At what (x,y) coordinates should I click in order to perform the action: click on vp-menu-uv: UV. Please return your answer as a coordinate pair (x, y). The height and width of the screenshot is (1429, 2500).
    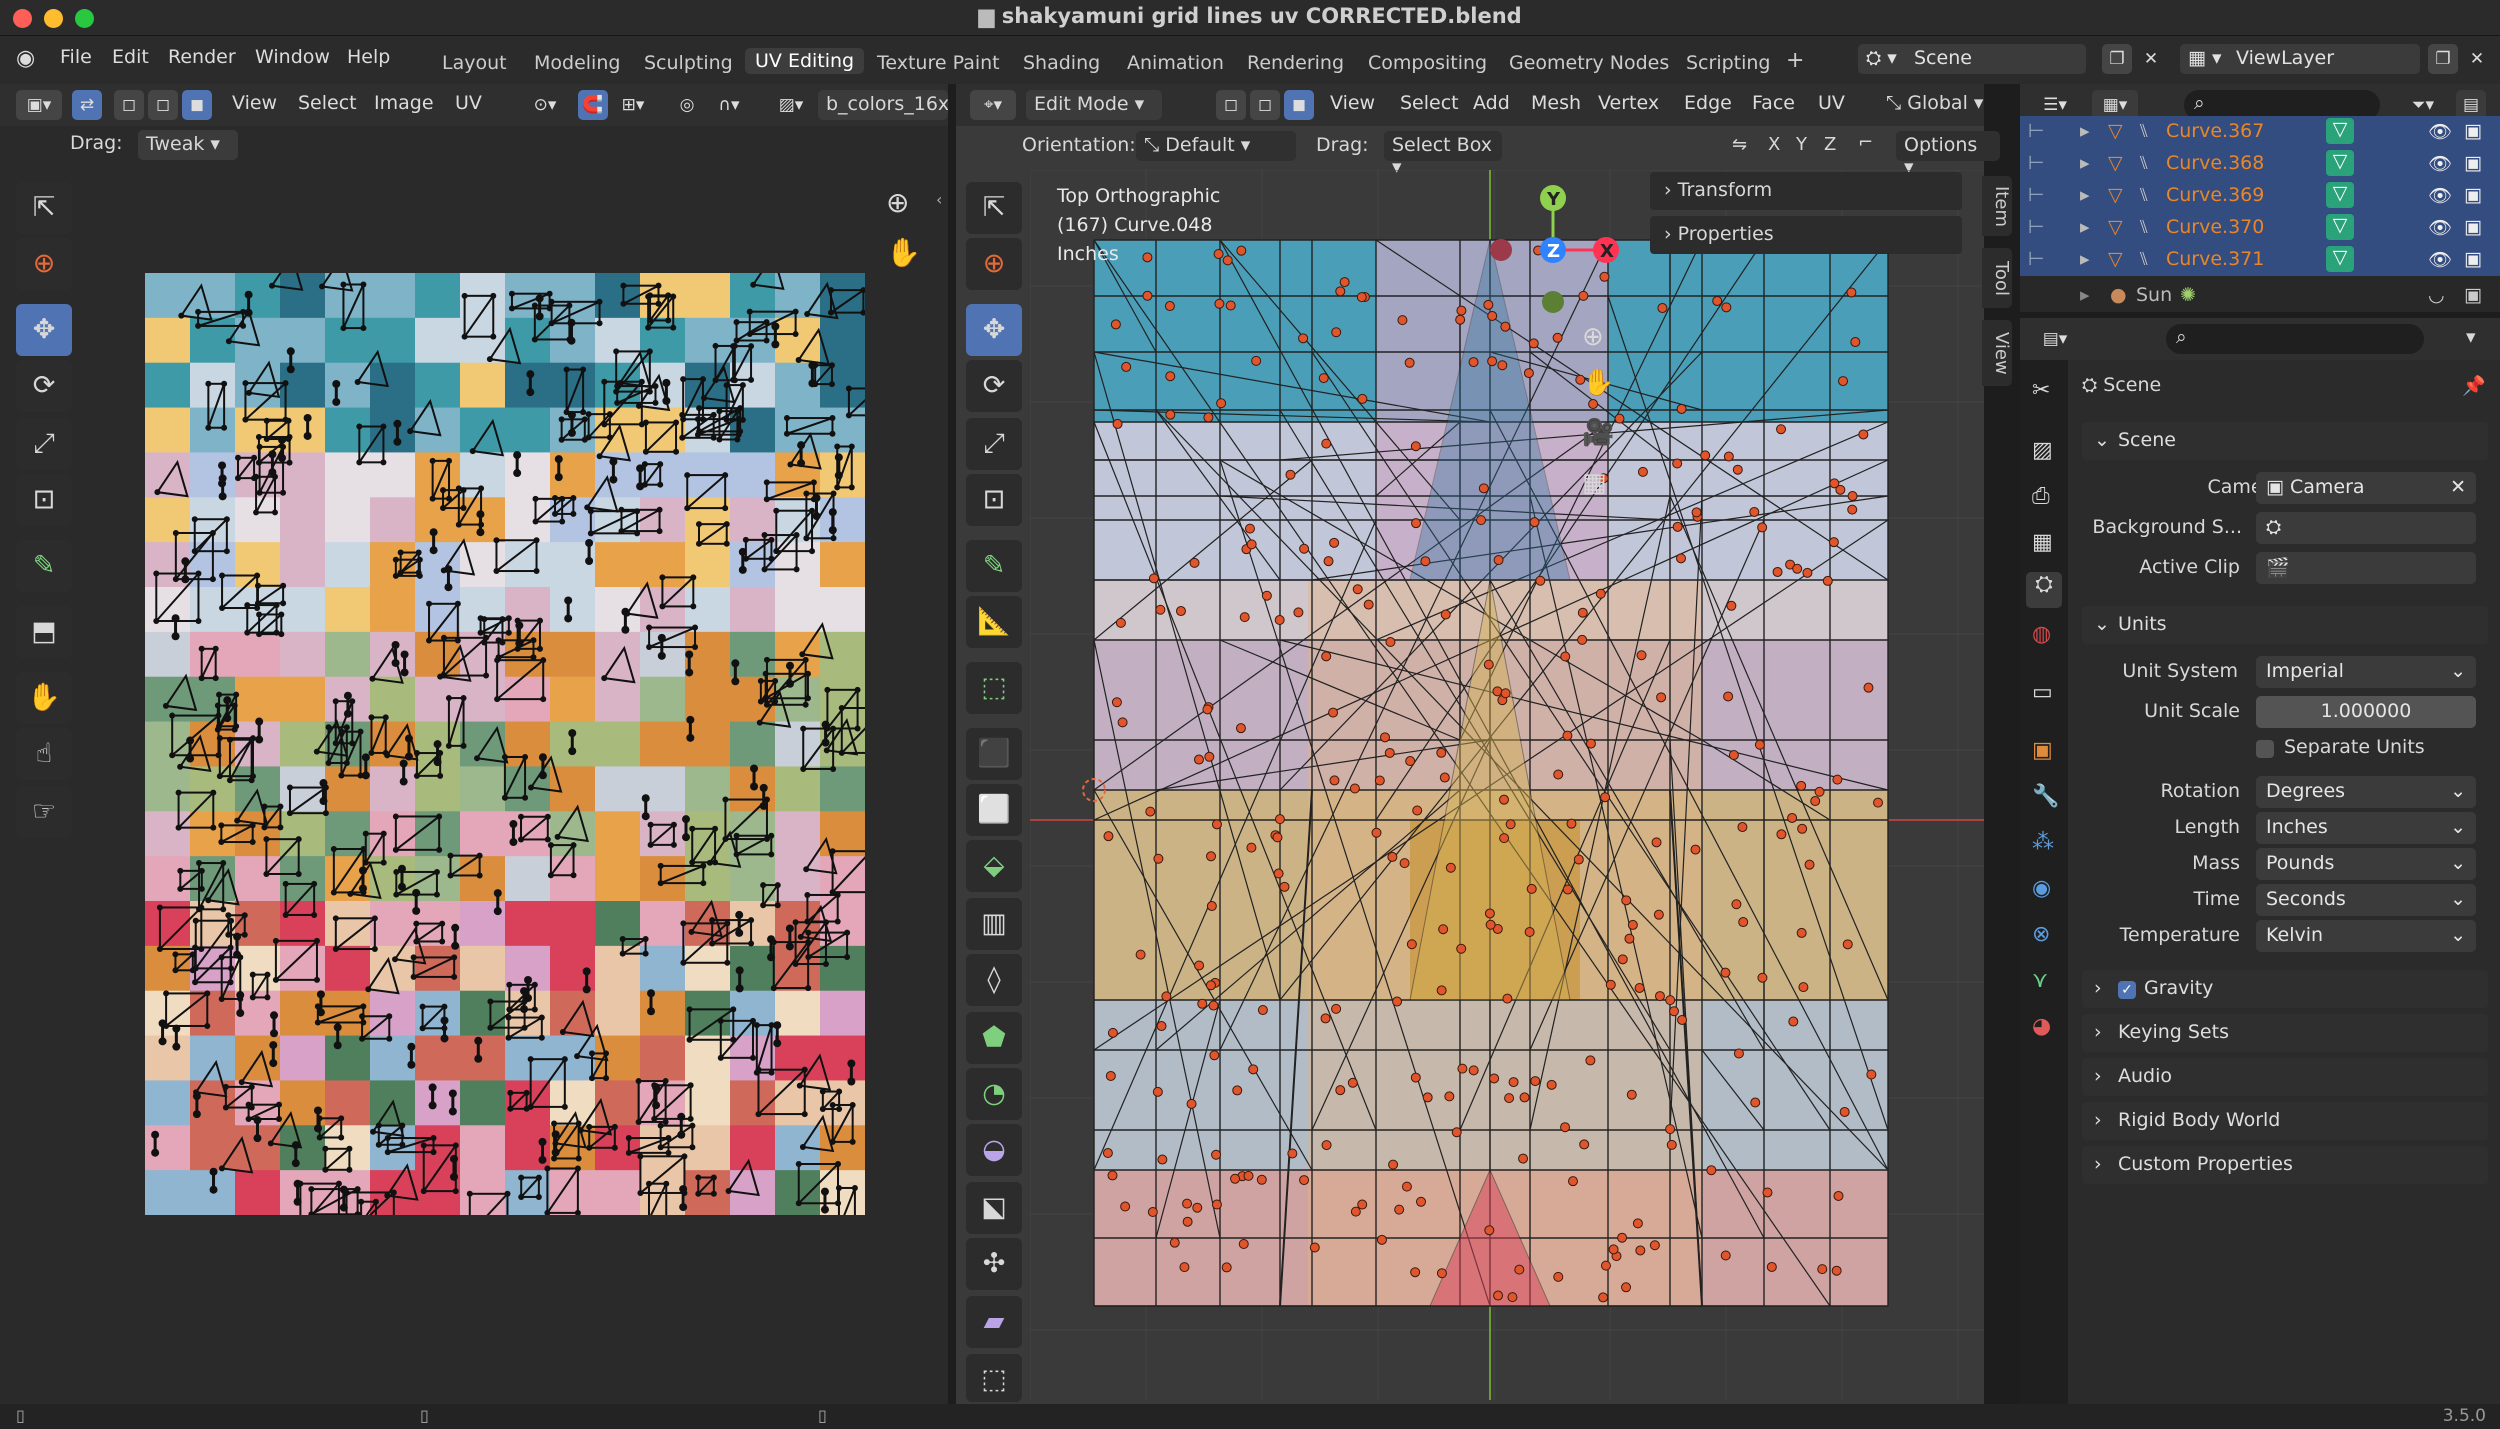
    Looking at the image, I should click on (1831, 103).